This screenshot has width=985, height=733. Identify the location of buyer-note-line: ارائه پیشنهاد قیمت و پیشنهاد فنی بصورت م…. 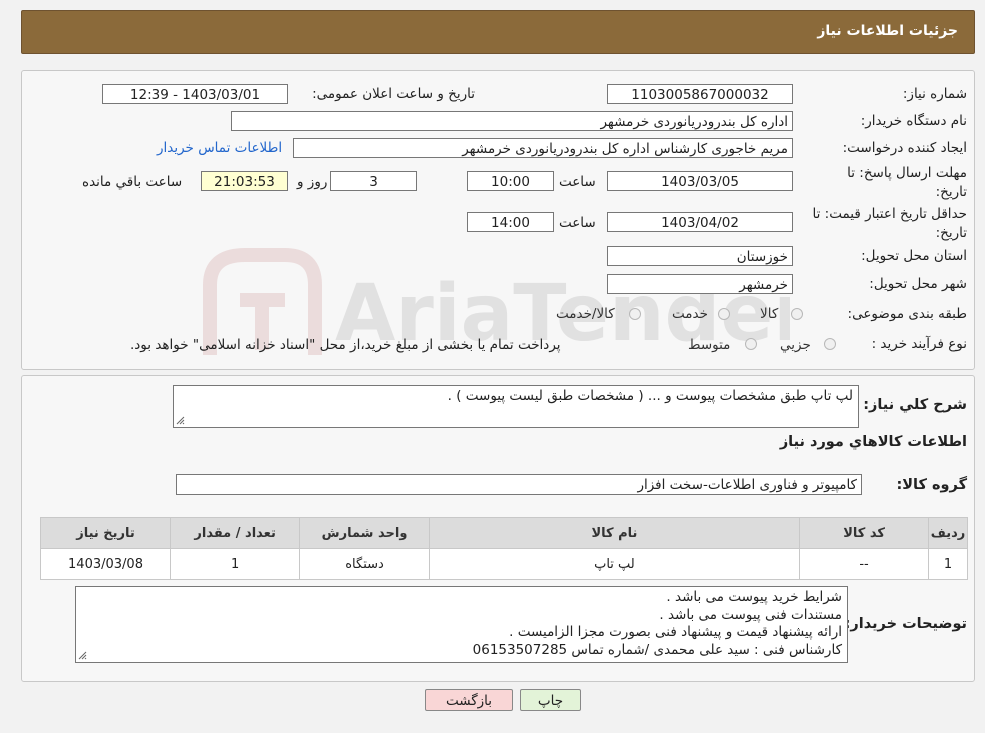
(675, 632).